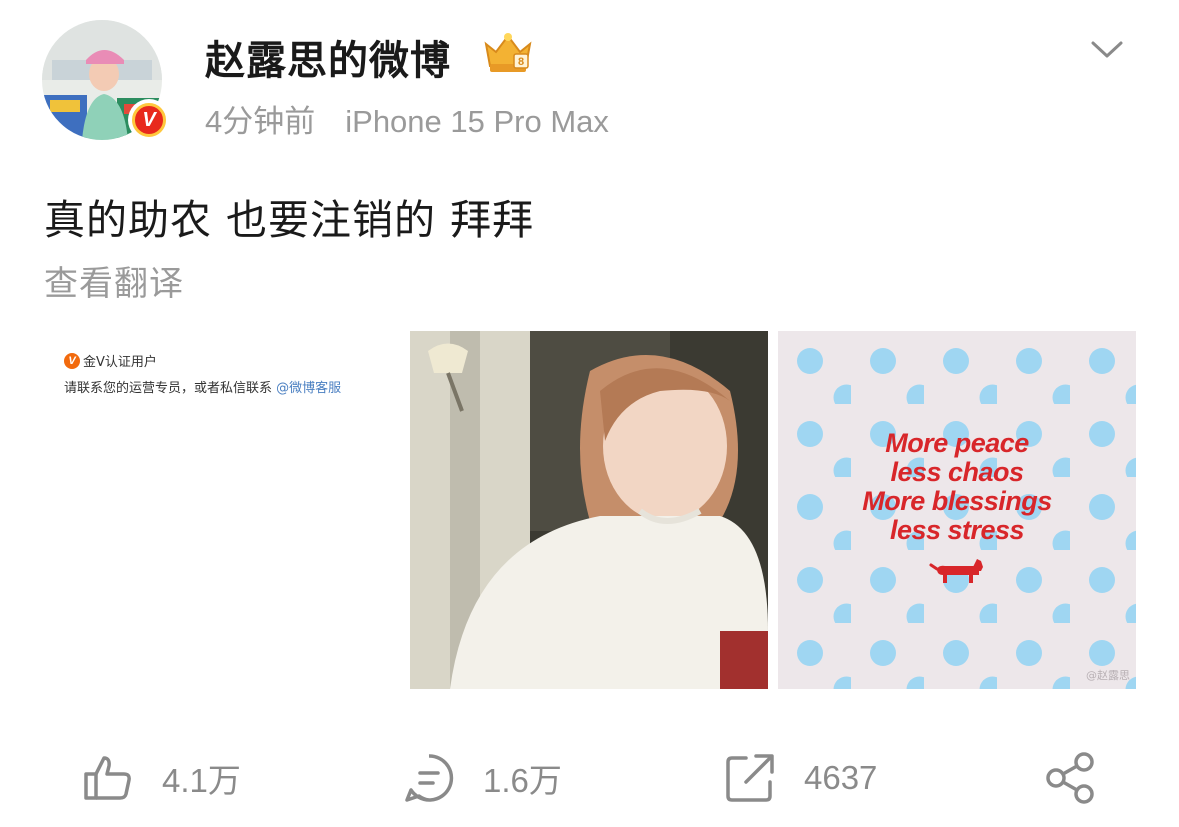 Image resolution: width=1179 pixels, height=827 pixels. I want to click on poster-line-2: less chaos, so click(957, 472).